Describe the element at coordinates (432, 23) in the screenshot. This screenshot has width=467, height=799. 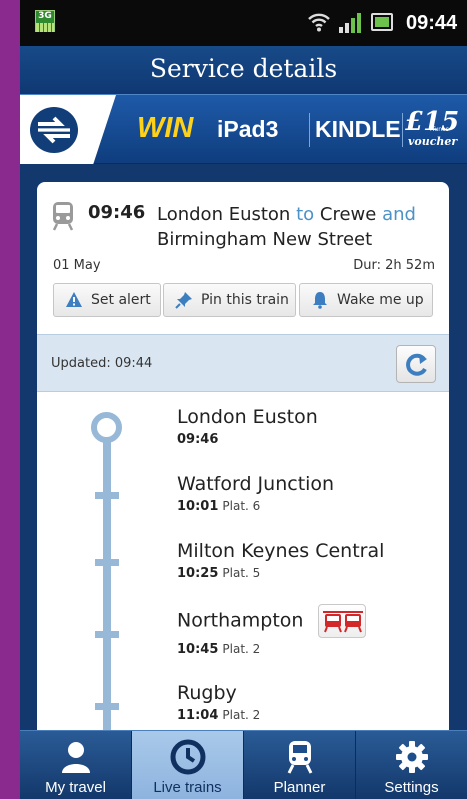
I see `status-time: 09:44` at that location.